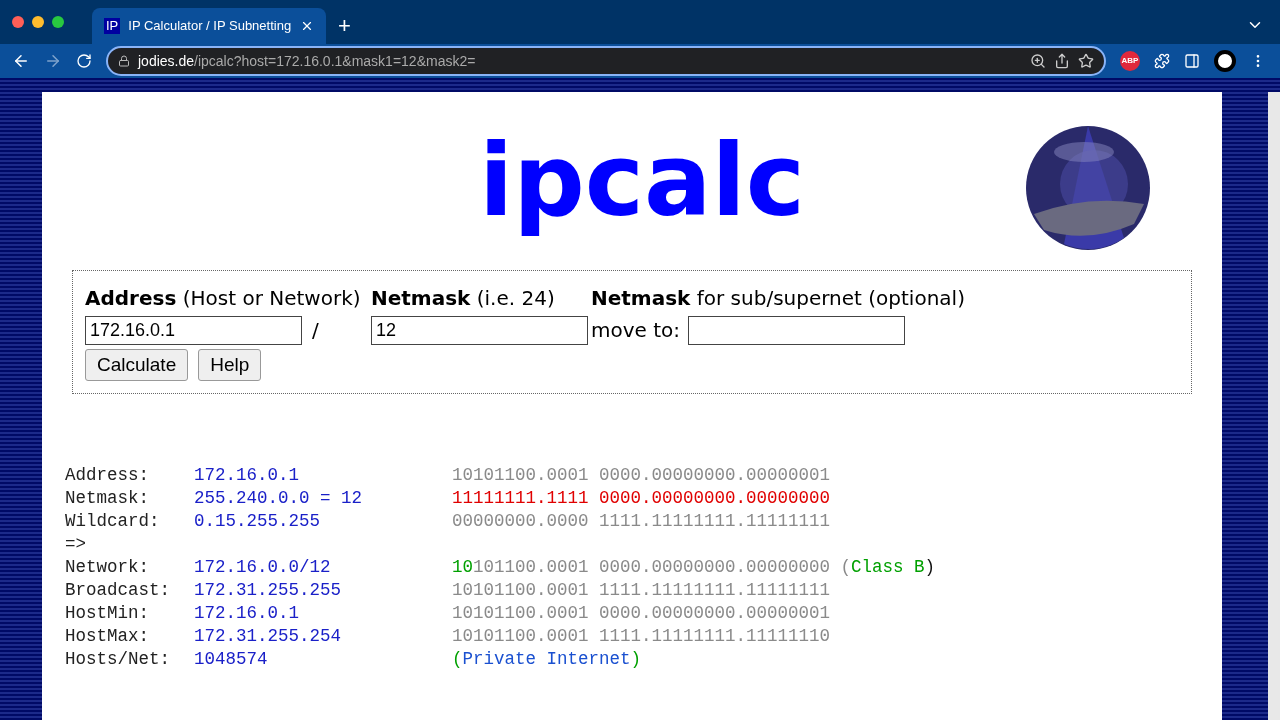 Image resolution: width=1280 pixels, height=720 pixels. Describe the element at coordinates (107, 636) in the screenshot. I see `result-label: HostMax:` at that location.